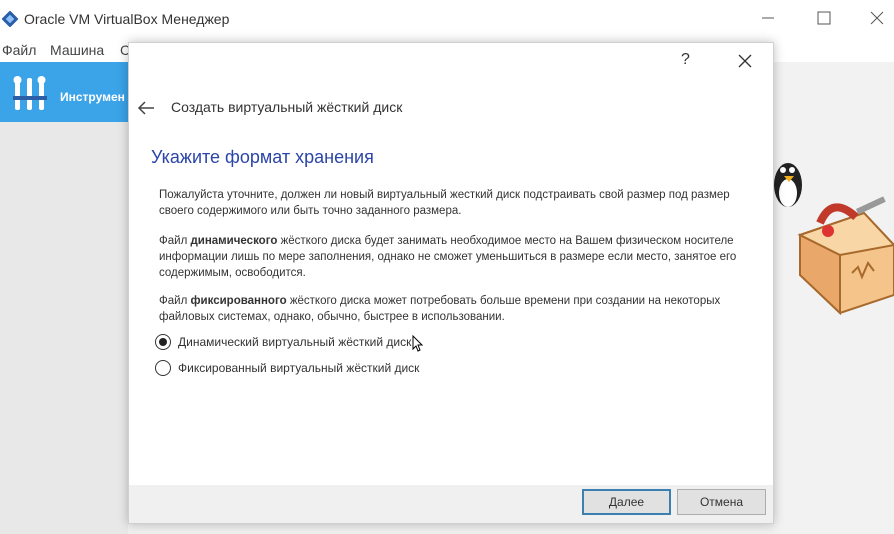 Image resolution: width=894 pixels, height=534 pixels. I want to click on radio-dynamic, so click(163, 342).